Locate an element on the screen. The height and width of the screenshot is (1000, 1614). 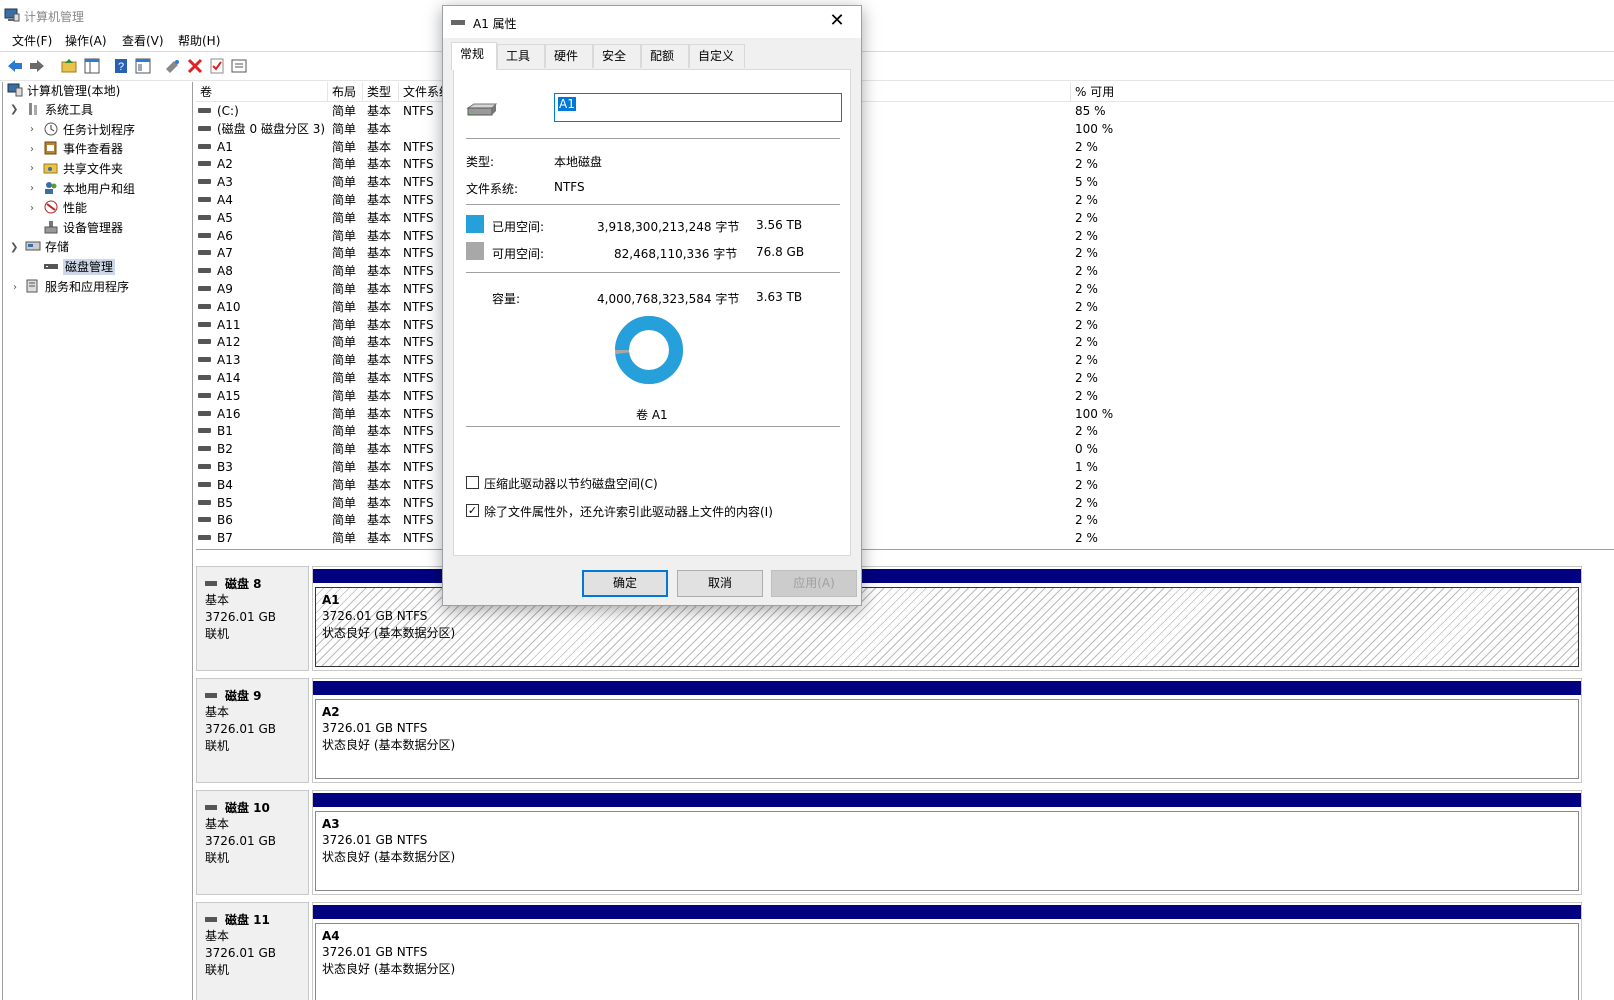
table-row: A15 简单 基本 NTFS 2 % is located at coordinates (905, 397).